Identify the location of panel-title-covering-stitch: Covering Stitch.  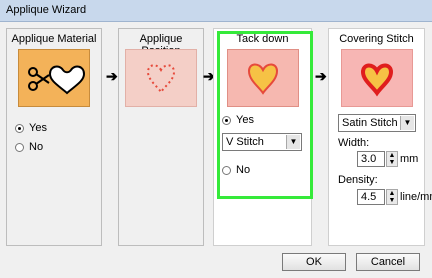
(376, 39).